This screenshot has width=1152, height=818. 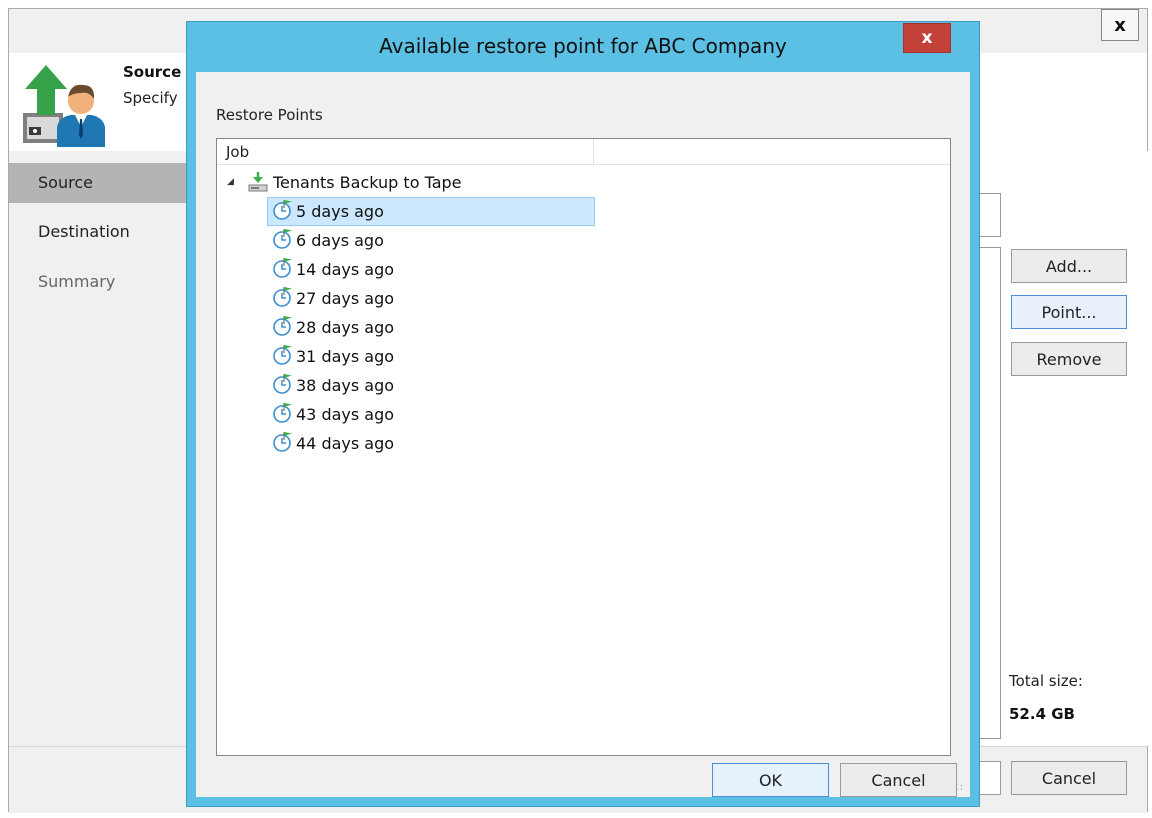 I want to click on restore-point-row: 5 days ago, so click(x=431, y=211).